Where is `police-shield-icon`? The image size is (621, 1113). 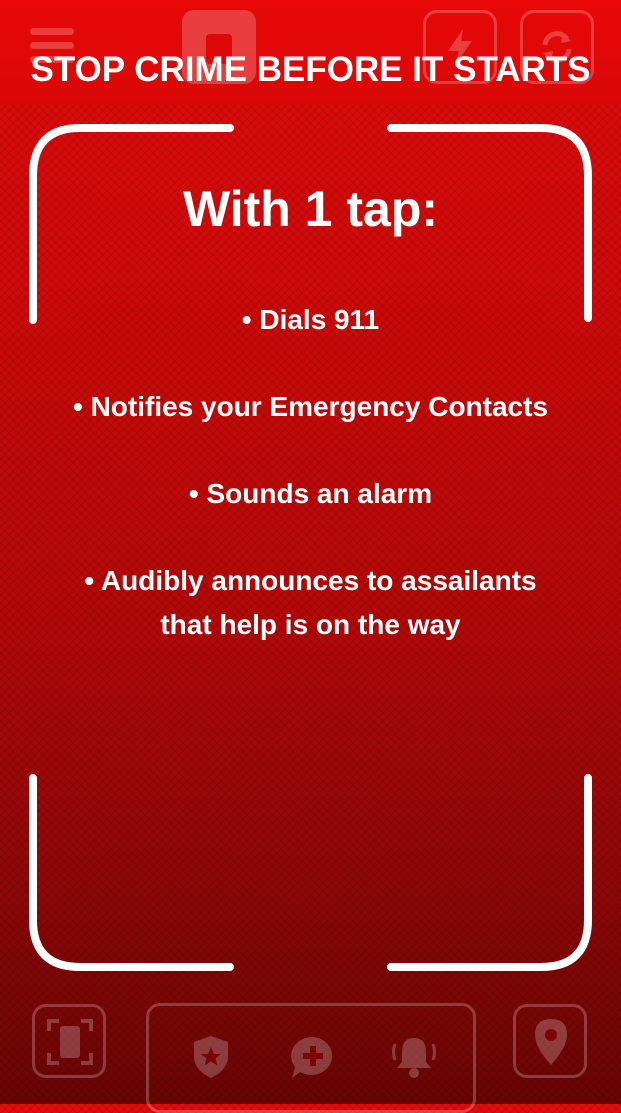
police-shield-icon is located at coordinates (211, 1057).